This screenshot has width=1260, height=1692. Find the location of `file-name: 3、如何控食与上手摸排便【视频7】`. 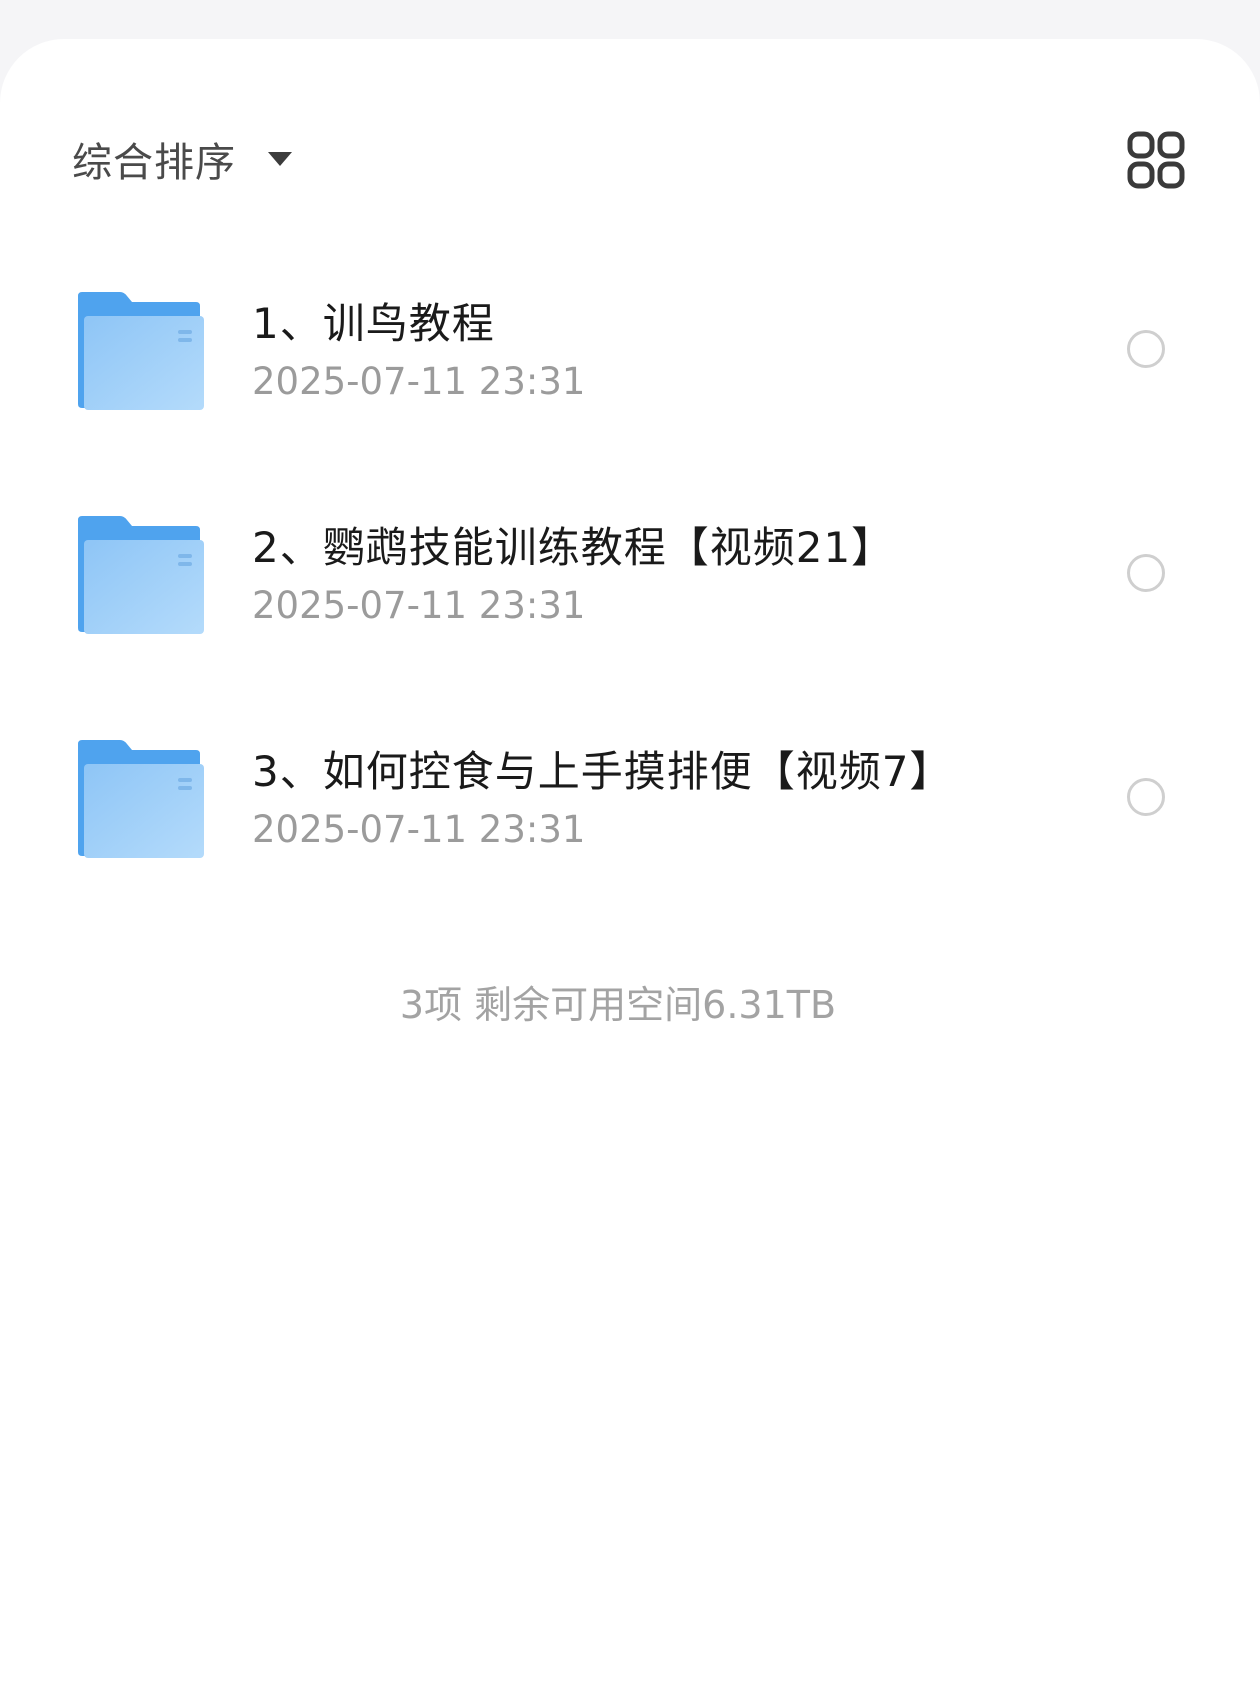

file-name: 3、如何控食与上手摸排便【视频7】 is located at coordinates (602, 771).